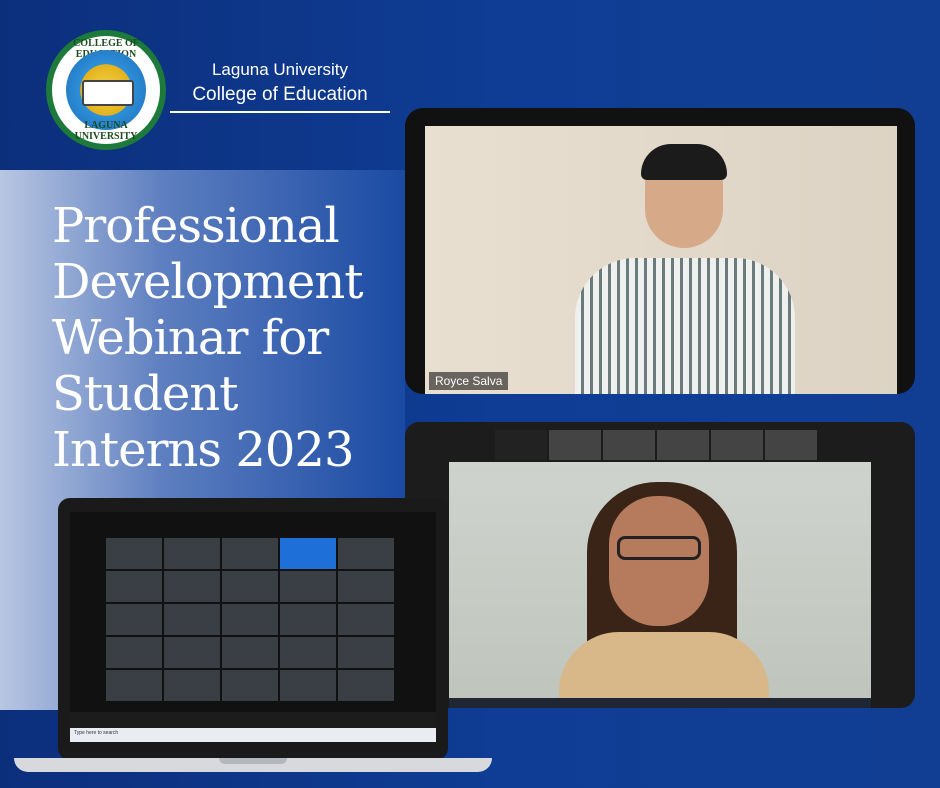  I want to click on college-seal-logo: COLLEGE OF EDUCATION LAGUNA UNIVERSITY, so click(106, 90).